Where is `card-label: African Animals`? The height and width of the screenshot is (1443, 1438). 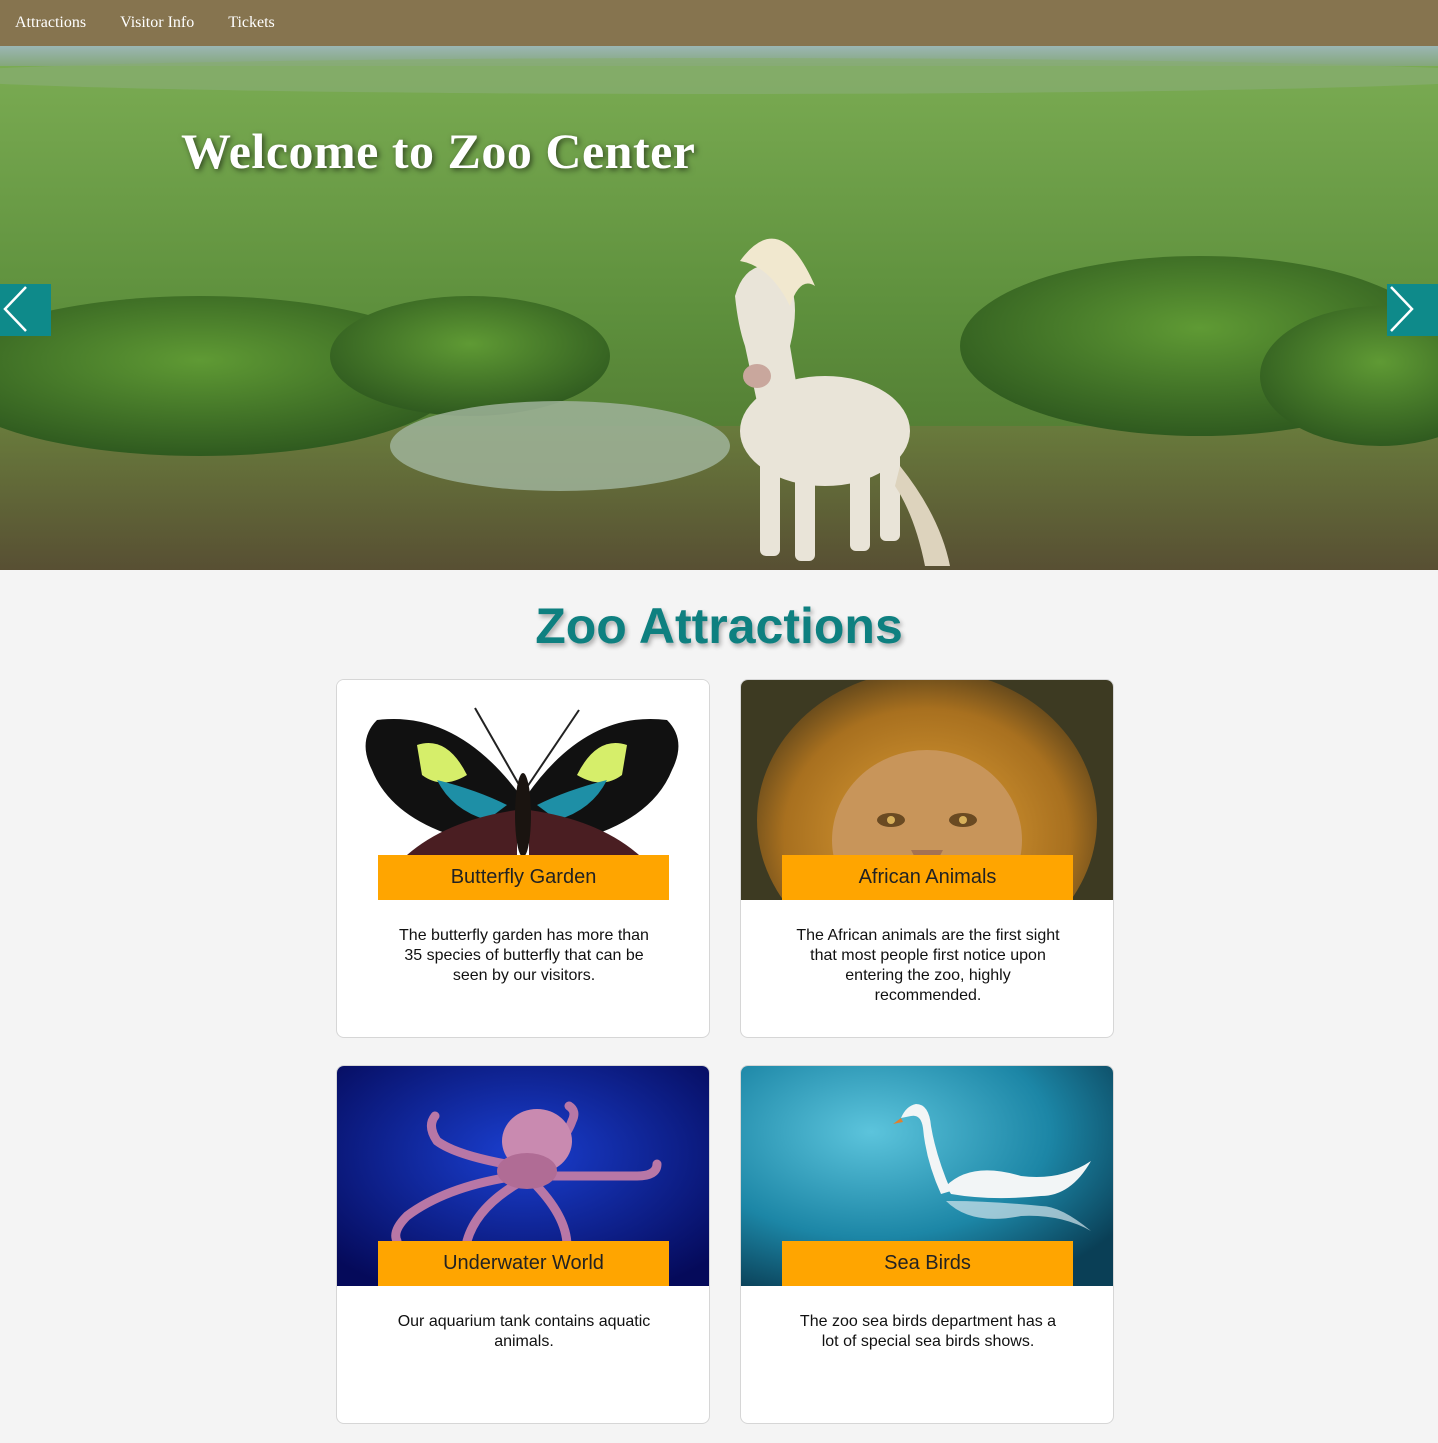
card-label: African Animals is located at coordinates (927, 877).